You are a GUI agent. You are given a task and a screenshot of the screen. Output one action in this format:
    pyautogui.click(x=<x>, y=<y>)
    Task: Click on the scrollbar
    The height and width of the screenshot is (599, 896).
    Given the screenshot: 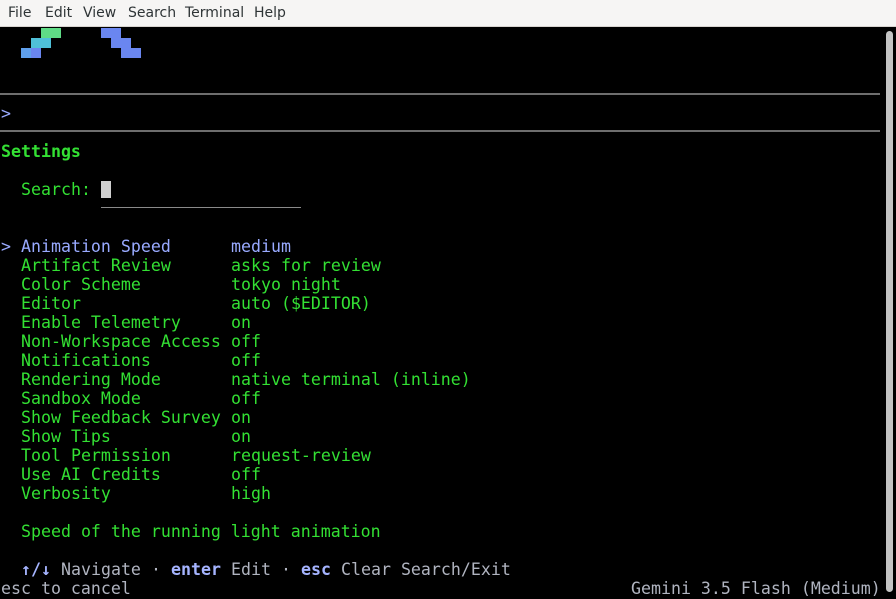 What is the action you would take?
    pyautogui.click(x=889, y=313)
    